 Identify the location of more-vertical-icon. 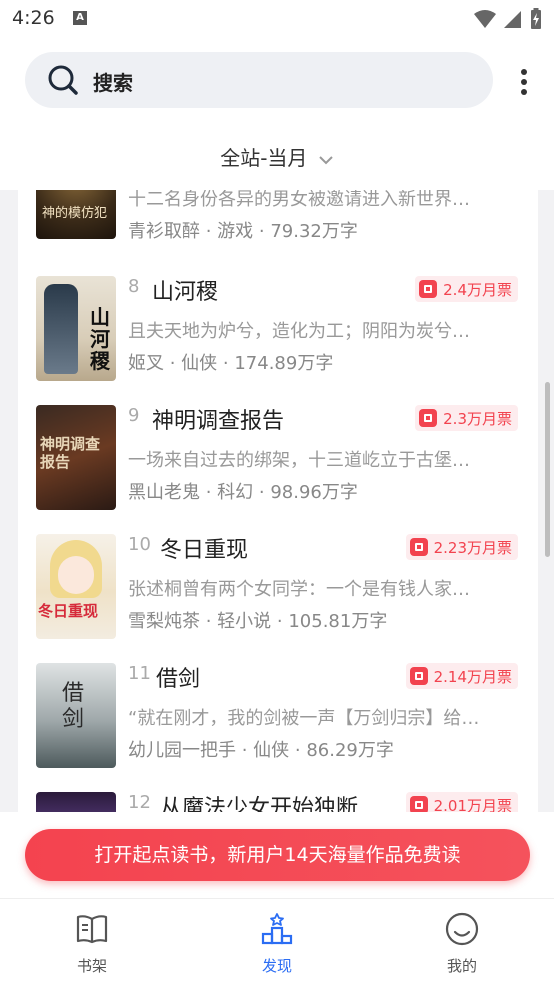
(524, 82).